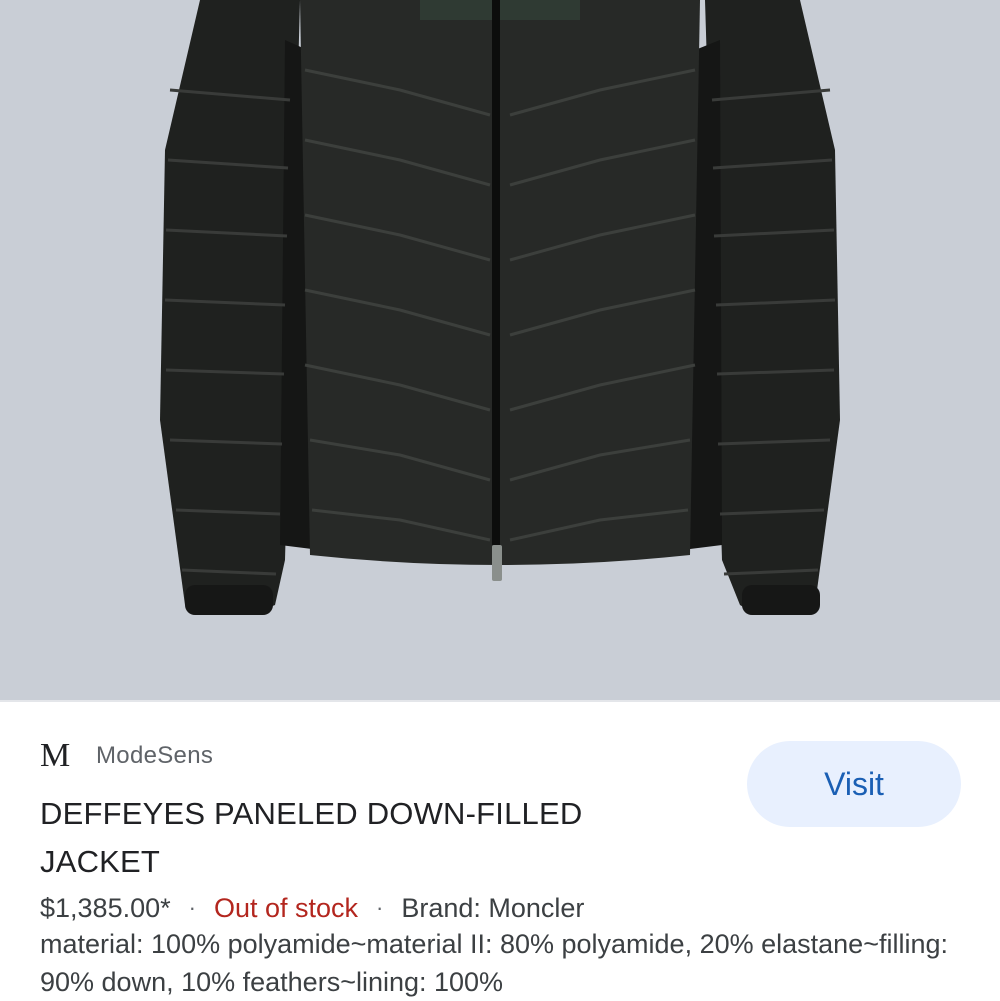  I want to click on right-cuff, so click(781, 600).